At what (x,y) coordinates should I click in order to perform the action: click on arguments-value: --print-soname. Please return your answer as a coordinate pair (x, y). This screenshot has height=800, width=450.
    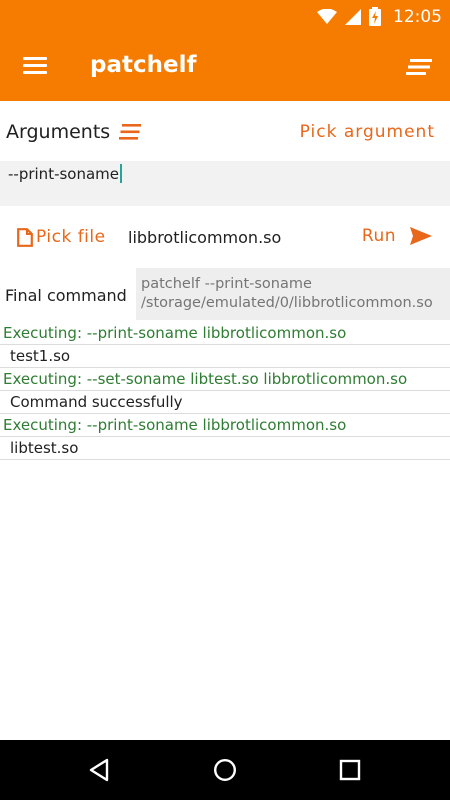
    Looking at the image, I should click on (64, 174).